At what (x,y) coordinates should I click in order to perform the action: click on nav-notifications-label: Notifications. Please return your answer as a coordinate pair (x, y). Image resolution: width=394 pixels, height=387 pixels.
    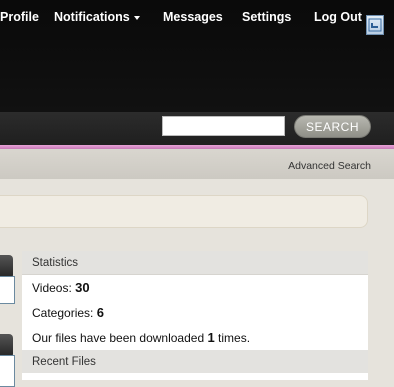
    Looking at the image, I should click on (92, 17).